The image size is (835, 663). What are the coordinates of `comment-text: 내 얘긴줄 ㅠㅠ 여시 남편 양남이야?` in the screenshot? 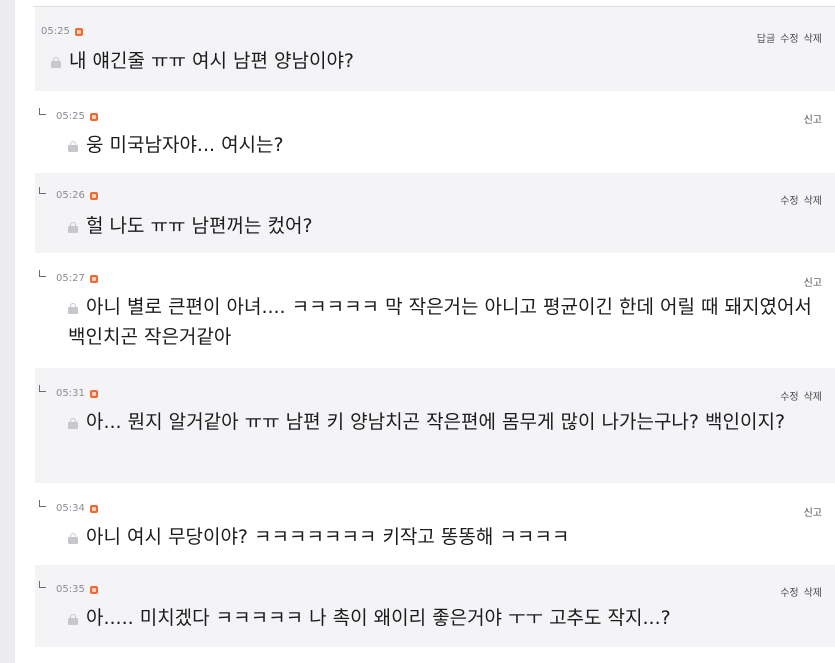 It's located at (436, 61).